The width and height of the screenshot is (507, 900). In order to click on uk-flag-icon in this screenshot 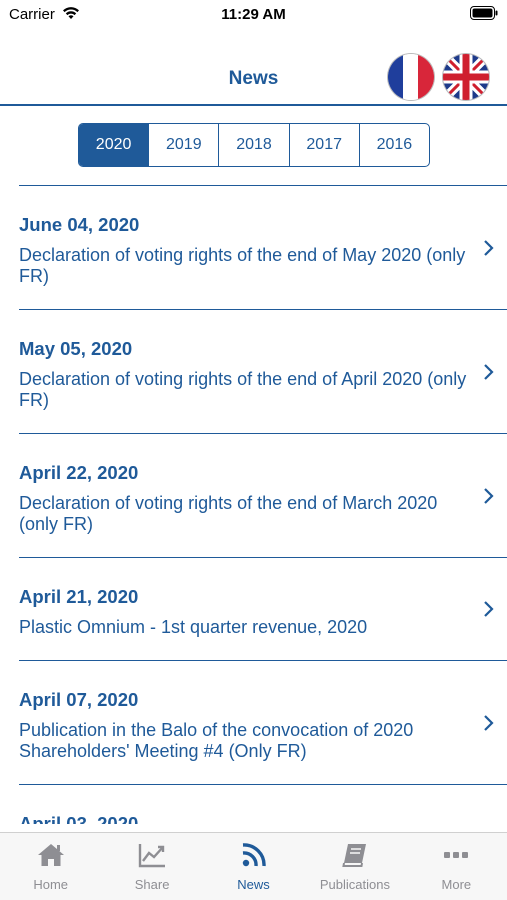, I will do `click(466, 77)`.